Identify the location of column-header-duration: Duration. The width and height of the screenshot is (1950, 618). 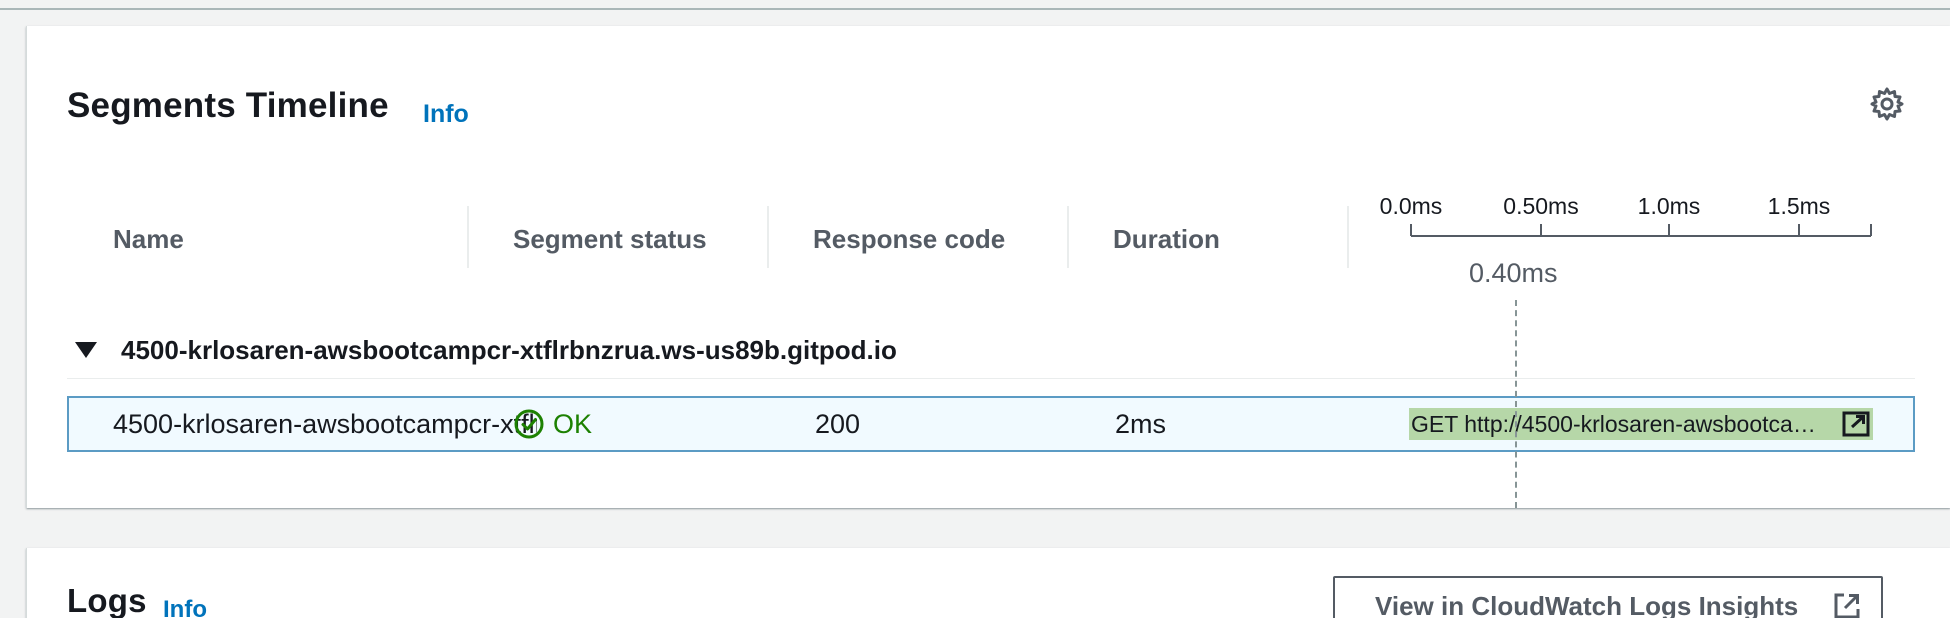
(1166, 239).